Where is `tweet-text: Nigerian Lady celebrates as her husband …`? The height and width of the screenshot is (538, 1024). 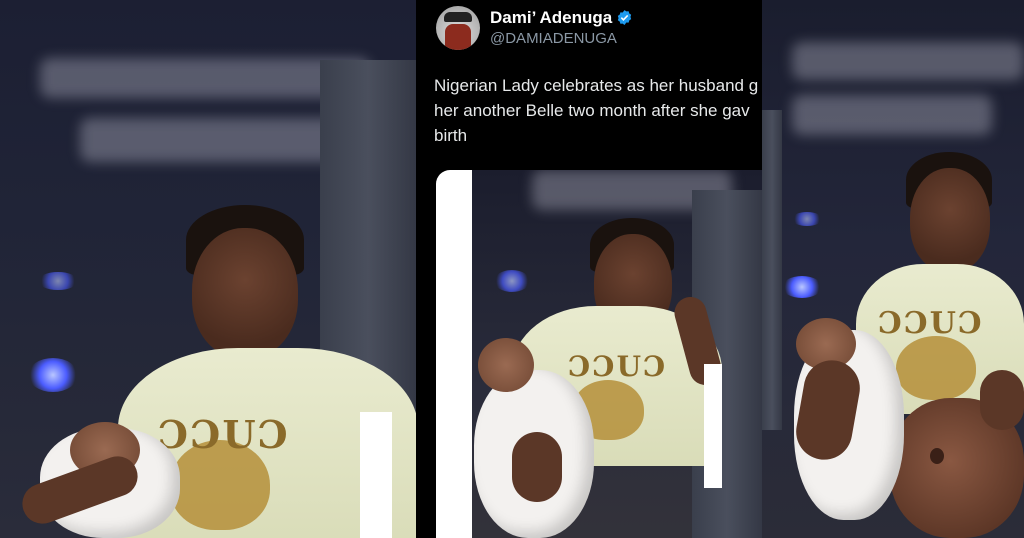
tweet-text: Nigerian Lady celebrates as her husband … is located at coordinates (598, 110).